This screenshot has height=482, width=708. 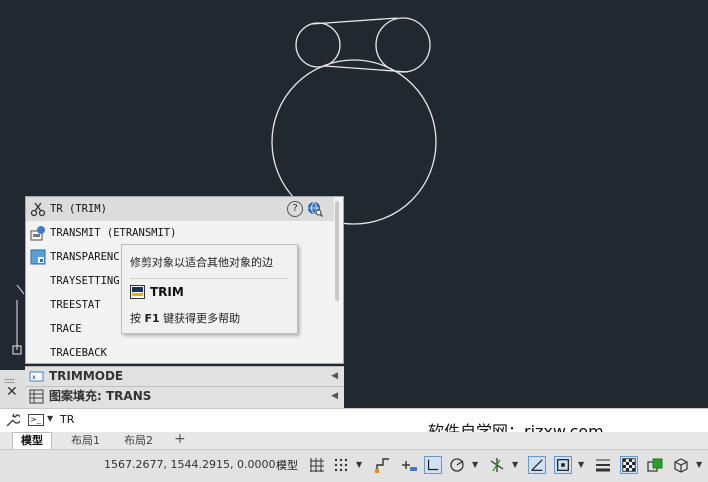 I want to click on transparency-toggle-icon, so click(x=629, y=465).